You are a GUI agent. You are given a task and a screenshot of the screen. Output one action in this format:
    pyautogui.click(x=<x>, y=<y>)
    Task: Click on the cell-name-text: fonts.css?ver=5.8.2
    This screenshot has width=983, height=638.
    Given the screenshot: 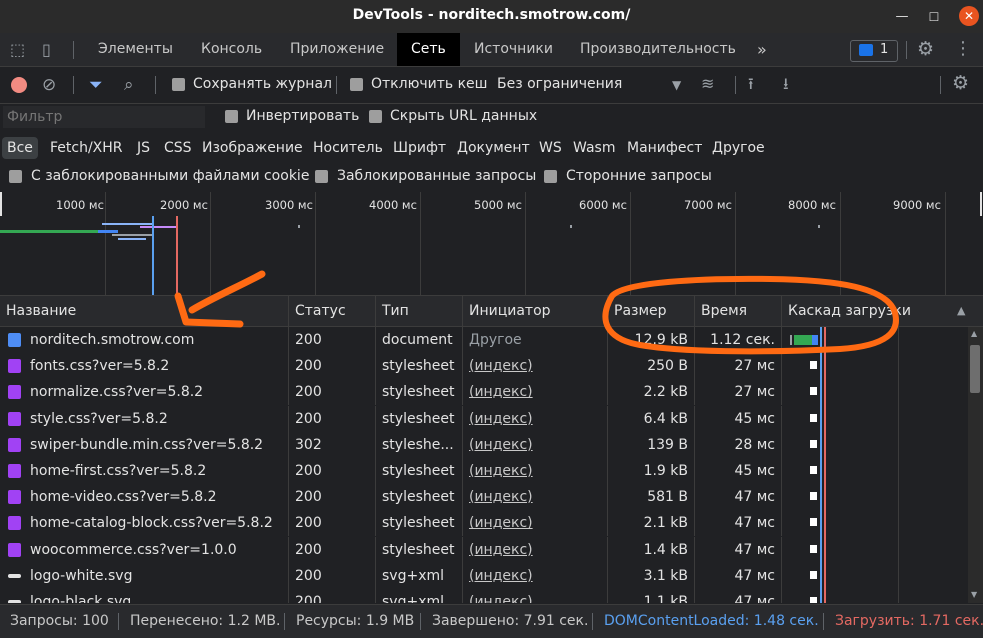 What is the action you would take?
    pyautogui.click(x=100, y=366)
    